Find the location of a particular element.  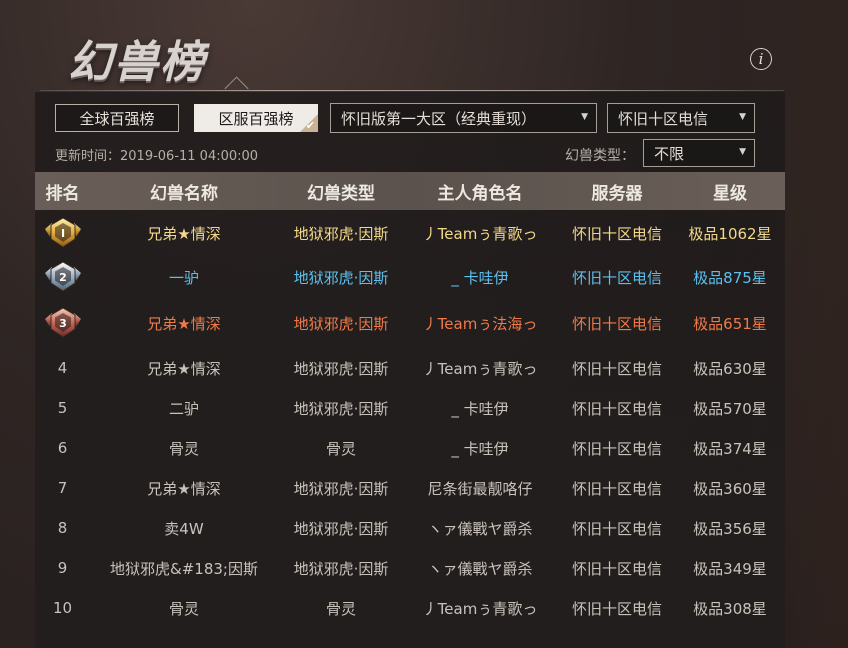

stars-cell: 极品875星 is located at coordinates (730, 277).